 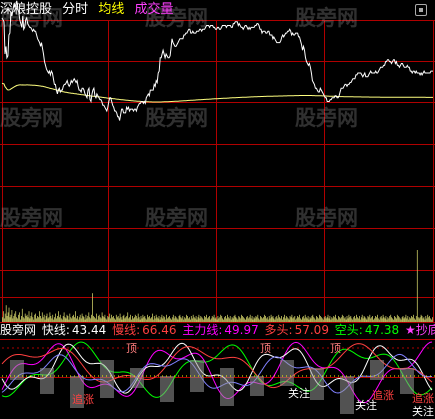 I want to click on stock-name: 深粮控股, so click(x=26, y=9).